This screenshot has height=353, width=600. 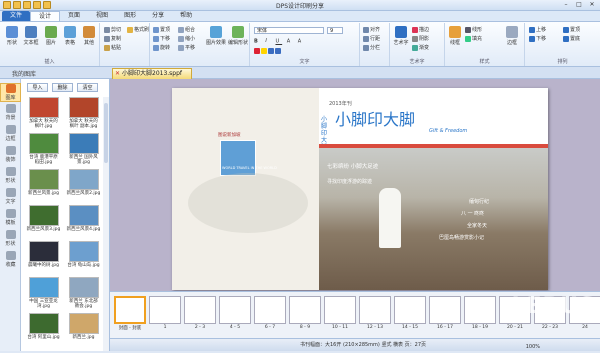 I want to click on move-down-button: 下移, so click(x=161, y=38).